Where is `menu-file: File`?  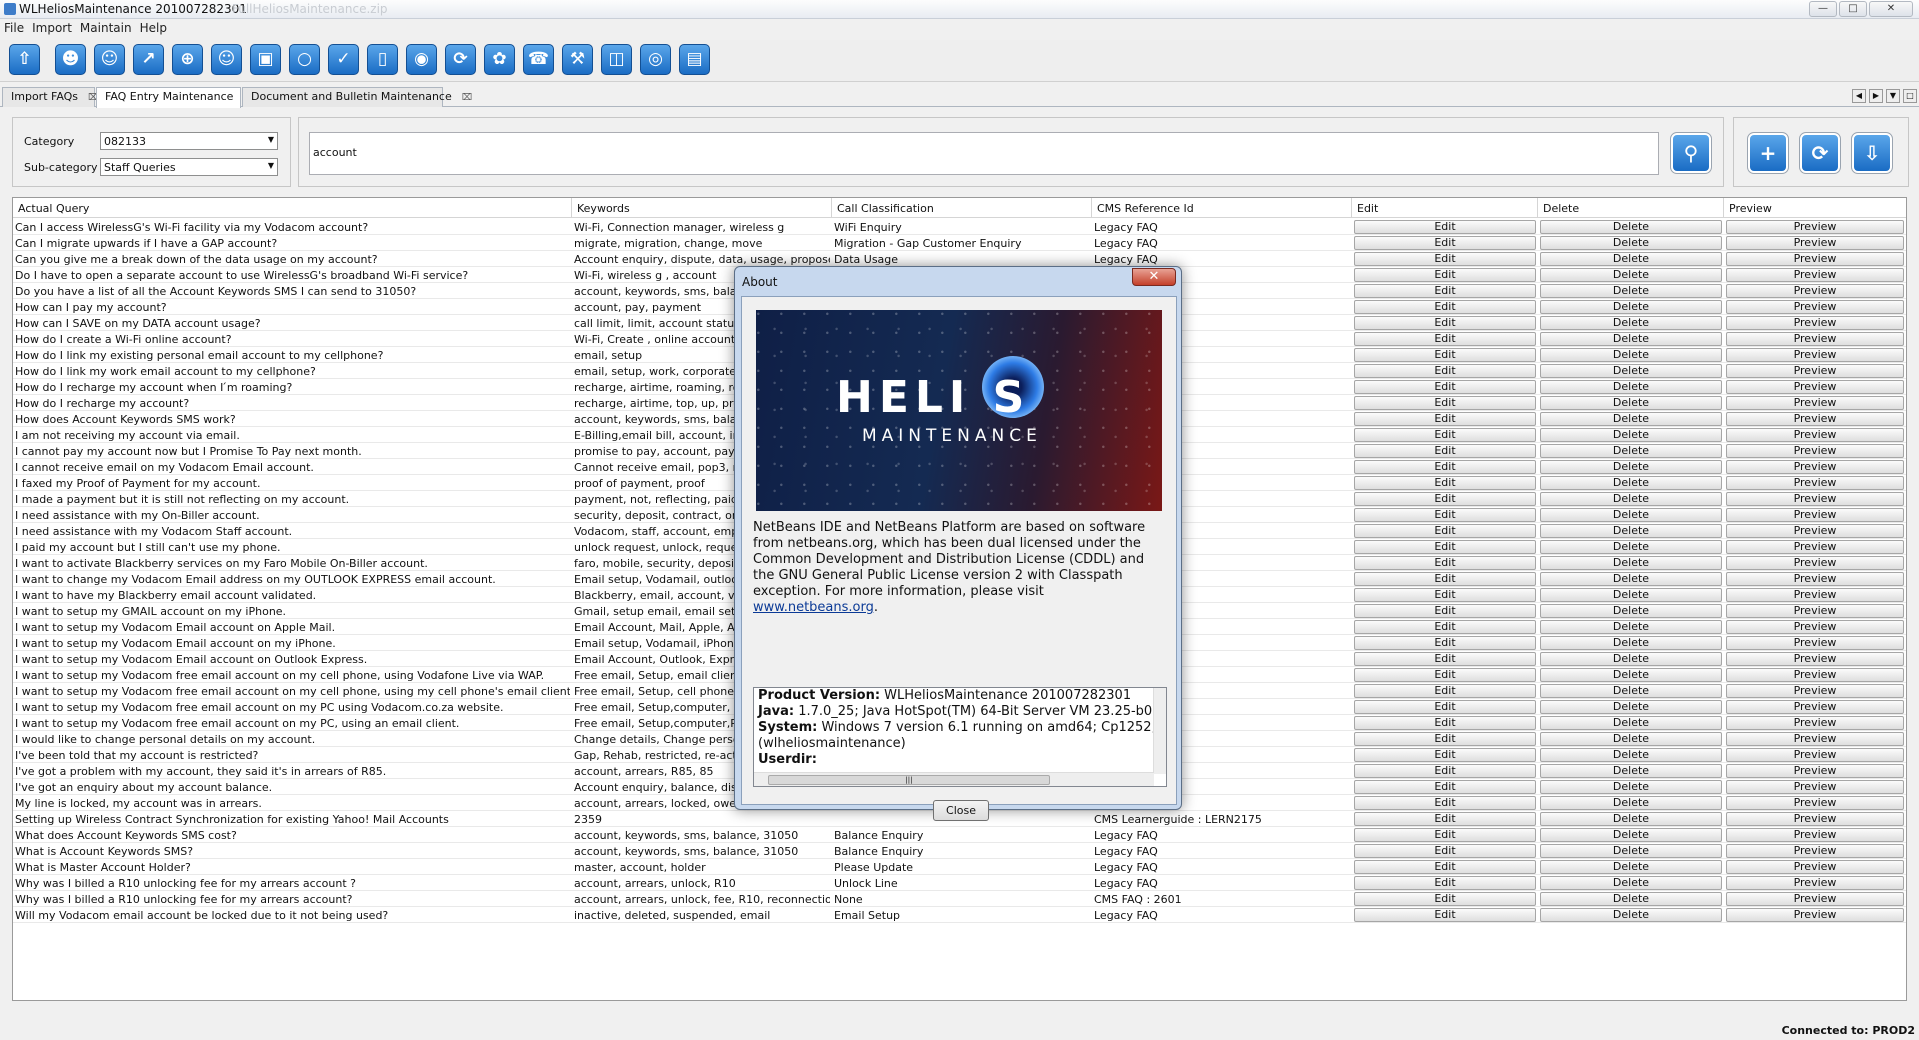
menu-file: File is located at coordinates (14, 27).